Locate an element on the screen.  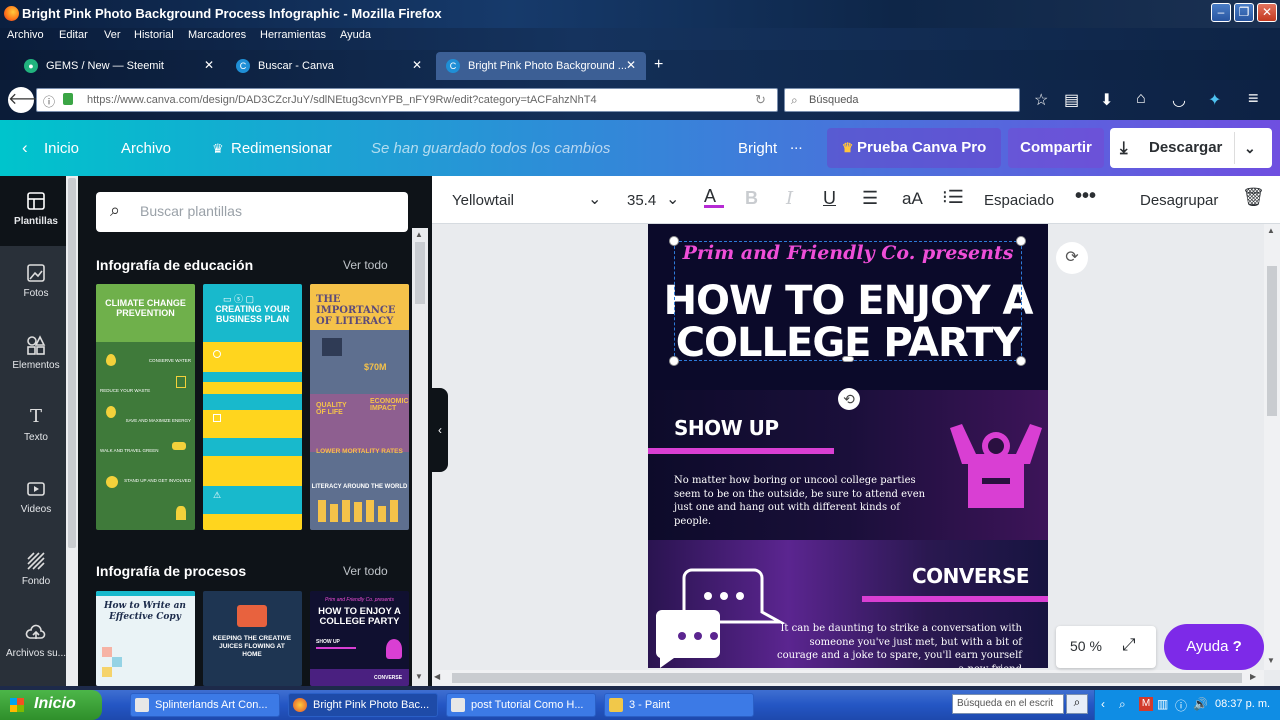
download-icon: ⬇ is located at coordinates (1106, 100).